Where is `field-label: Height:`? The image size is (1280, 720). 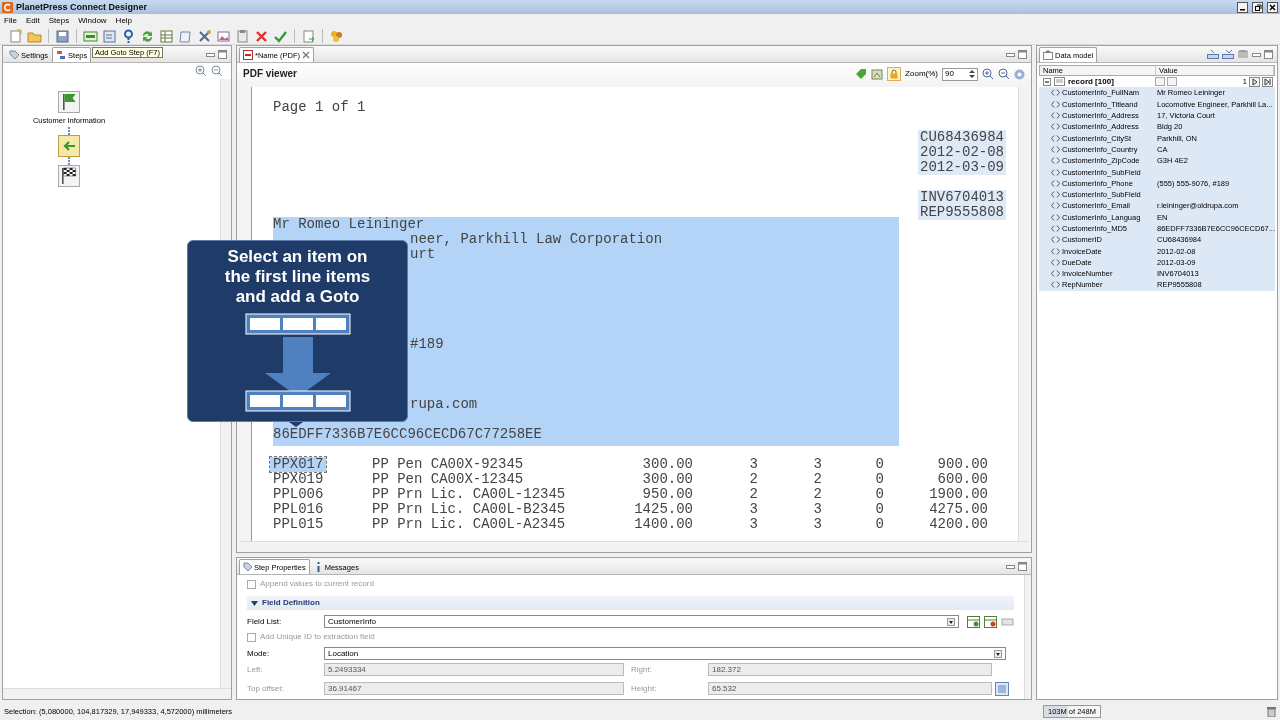 field-label: Height: is located at coordinates (644, 688).